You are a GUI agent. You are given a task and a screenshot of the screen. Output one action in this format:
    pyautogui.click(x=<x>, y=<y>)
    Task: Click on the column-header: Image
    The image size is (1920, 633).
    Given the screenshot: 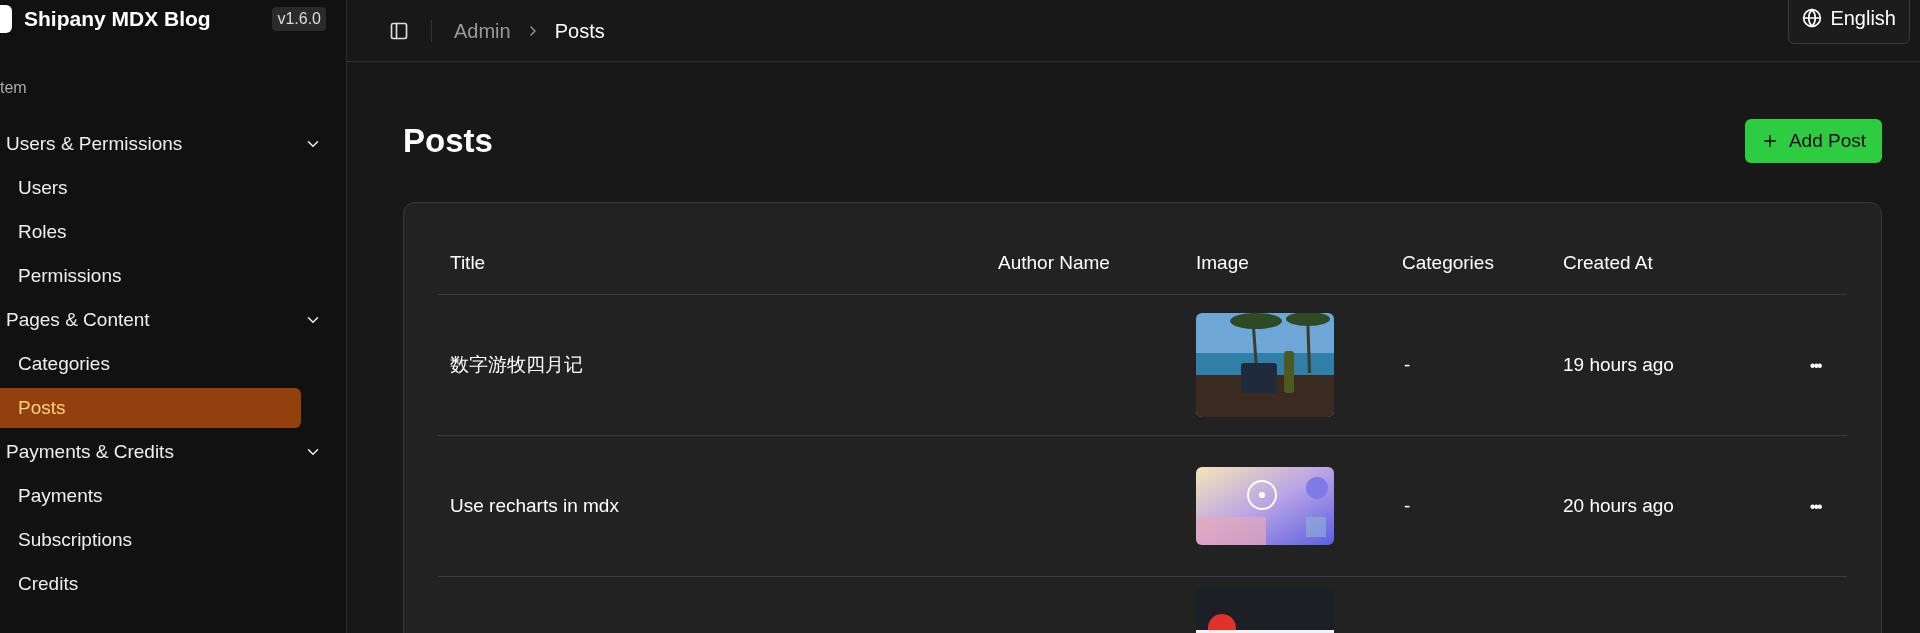 What is the action you would take?
    pyautogui.click(x=1299, y=271)
    